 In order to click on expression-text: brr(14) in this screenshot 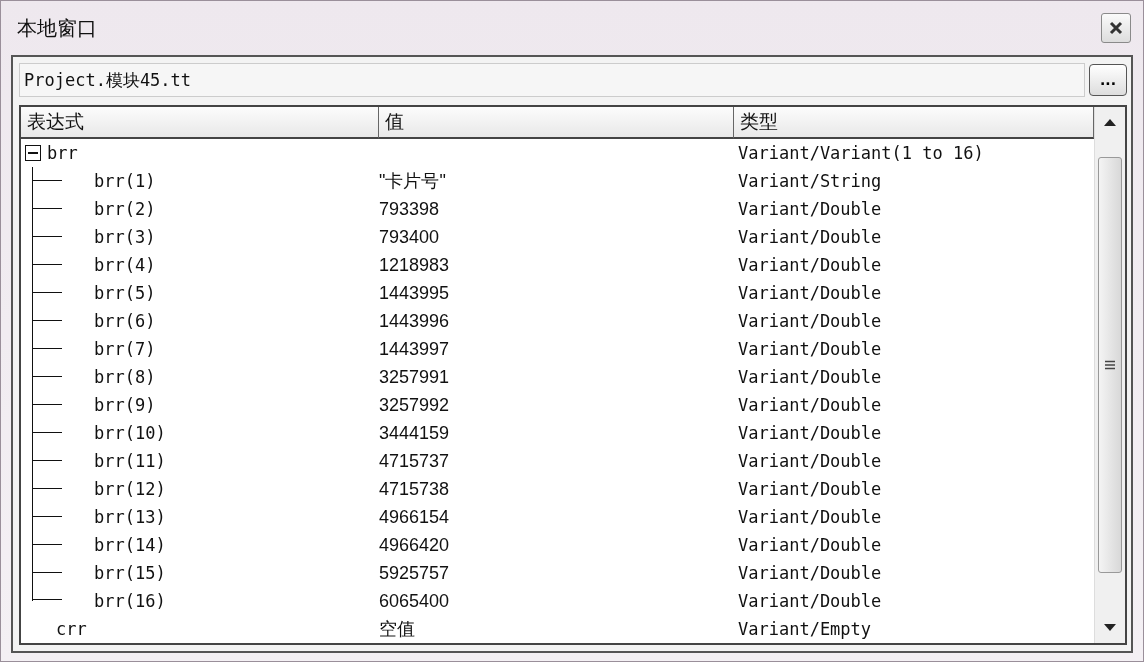, I will do `click(130, 545)`.